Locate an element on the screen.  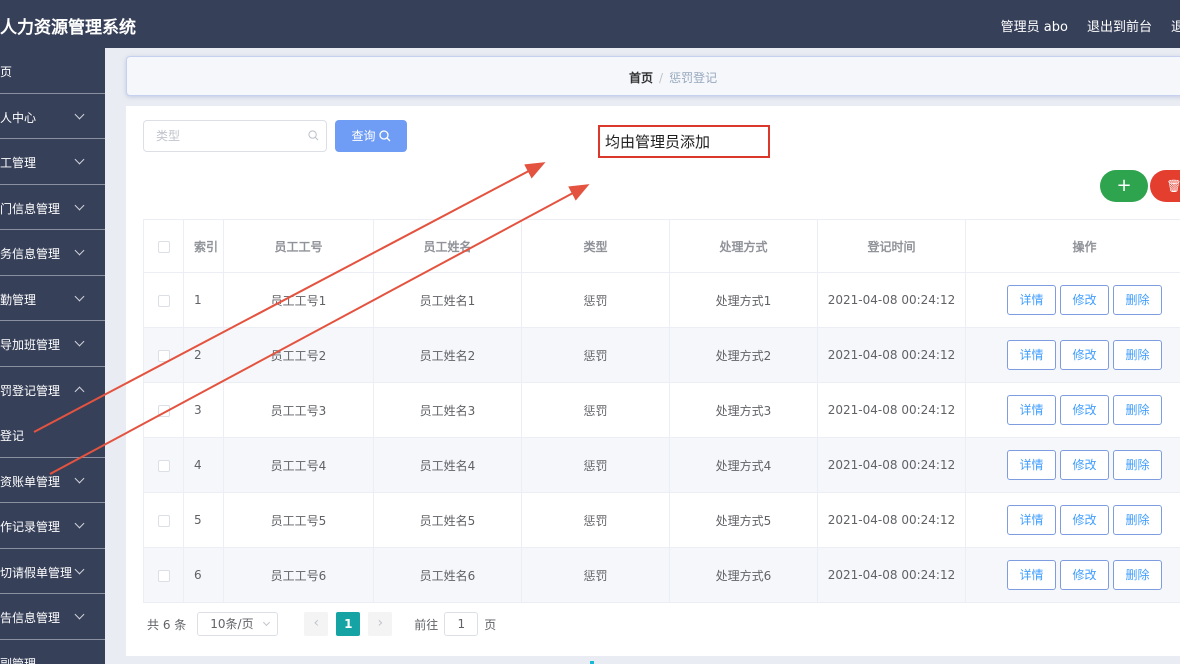
sidebar-item-label: 导加班管理 is located at coordinates (30, 345).